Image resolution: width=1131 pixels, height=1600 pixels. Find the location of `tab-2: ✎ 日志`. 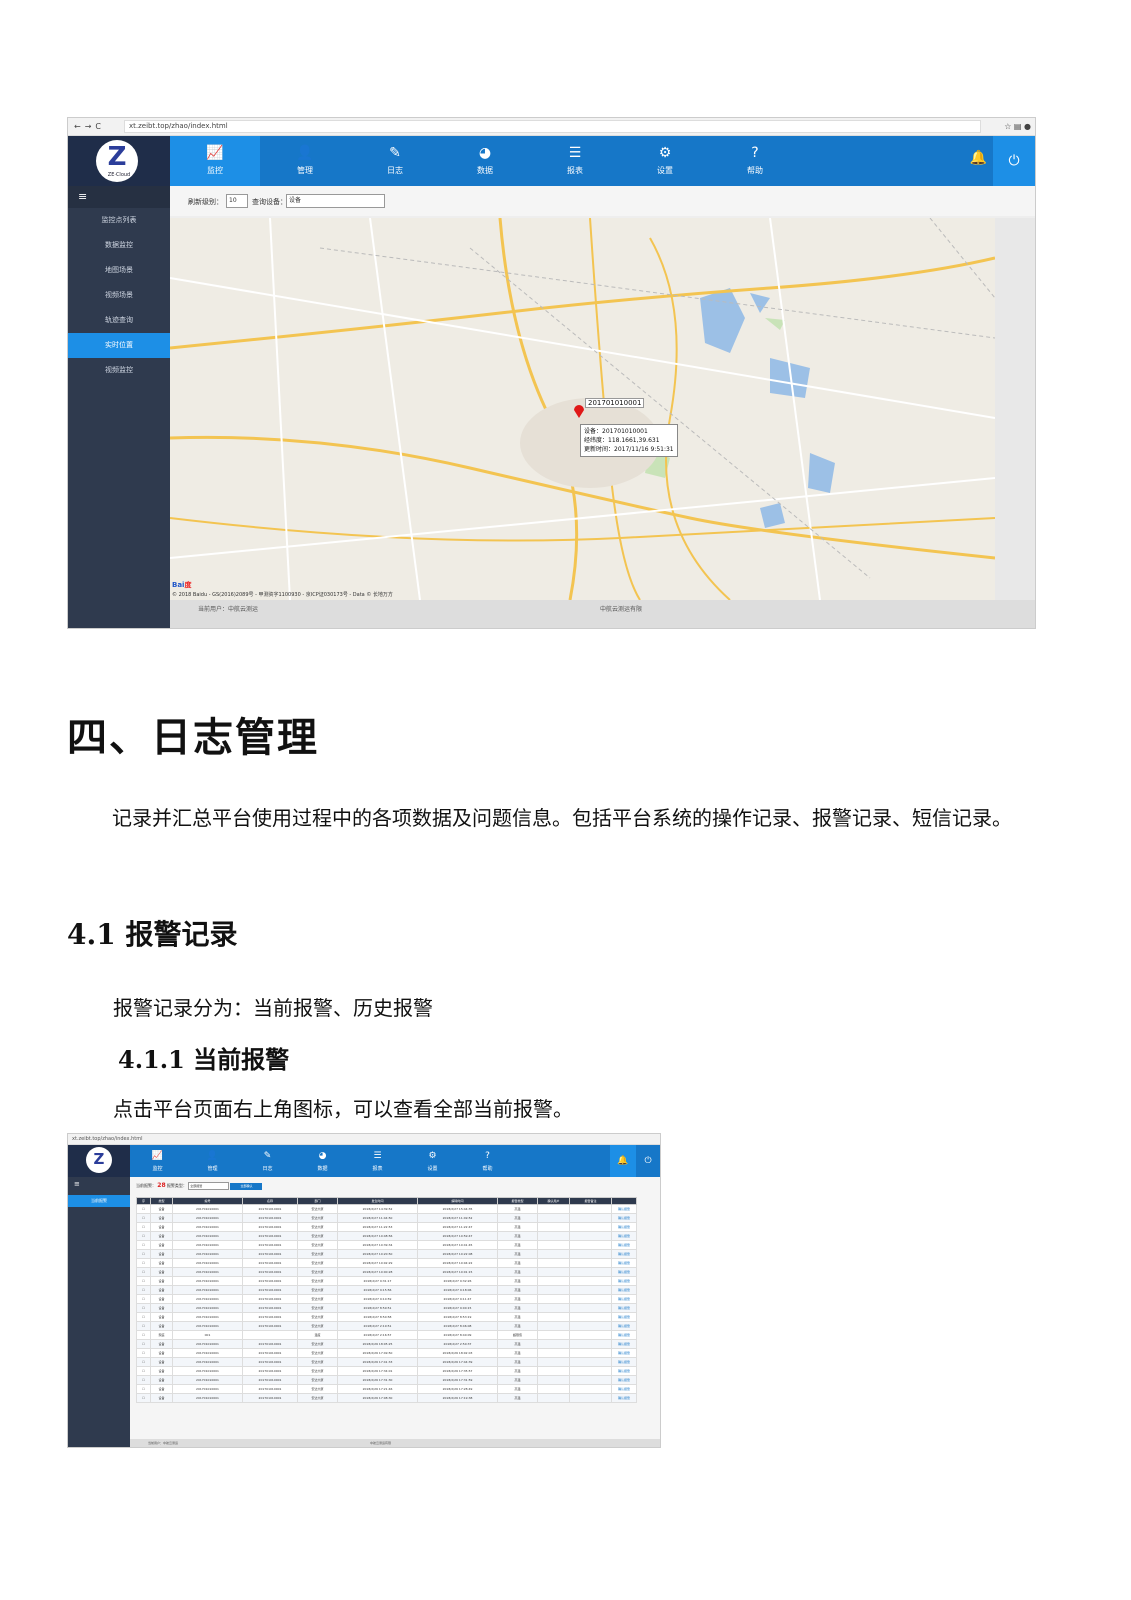

tab-2: ✎ 日志 is located at coordinates (395, 161).